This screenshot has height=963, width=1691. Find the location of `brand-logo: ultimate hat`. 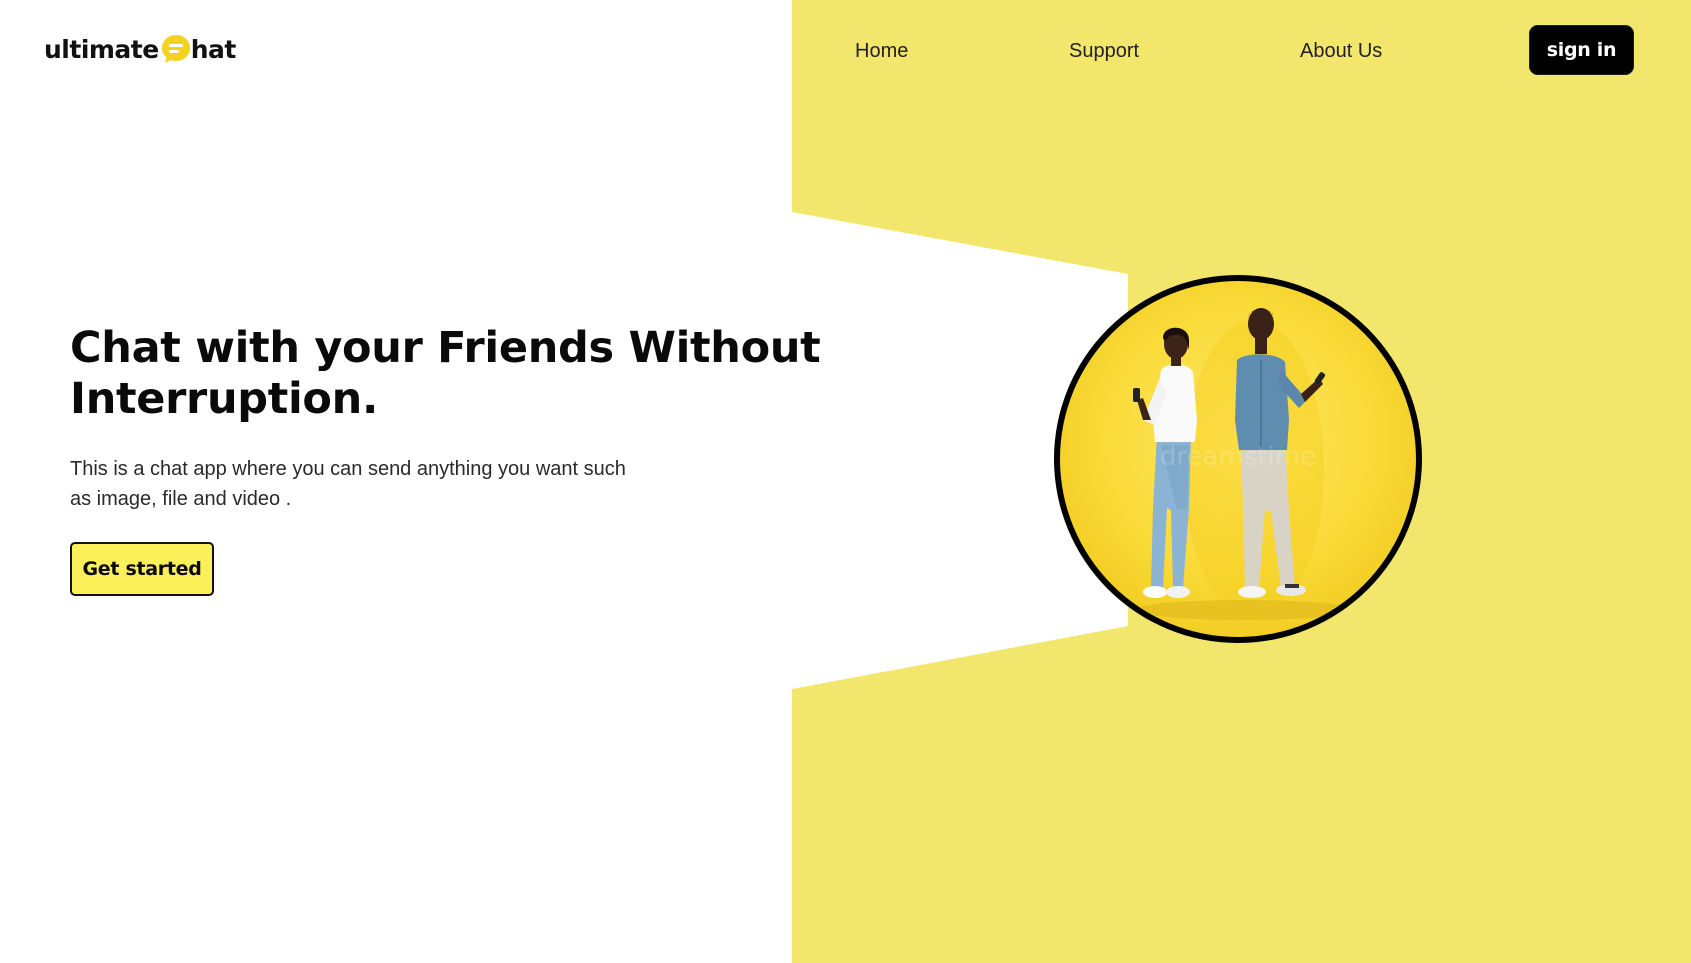

brand-logo: ultimate hat is located at coordinates (140, 49).